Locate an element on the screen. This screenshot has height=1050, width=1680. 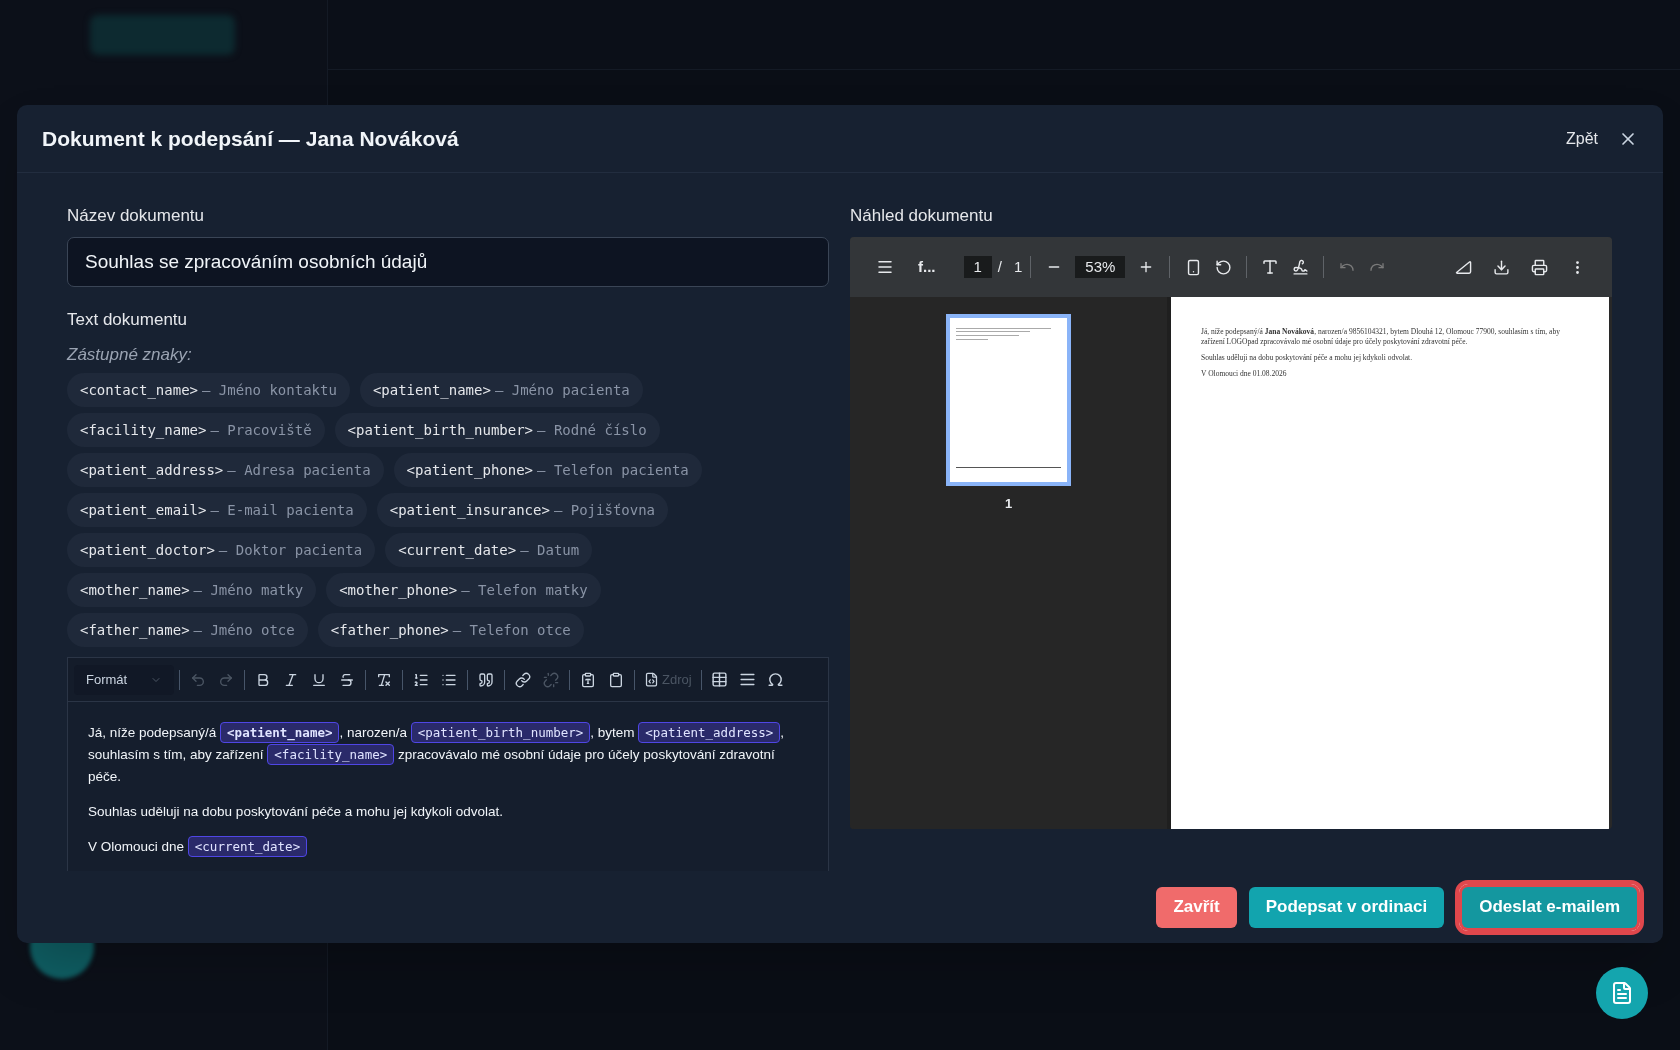
placeholders-caption: Zástupné znaky: is located at coordinates (130, 354).